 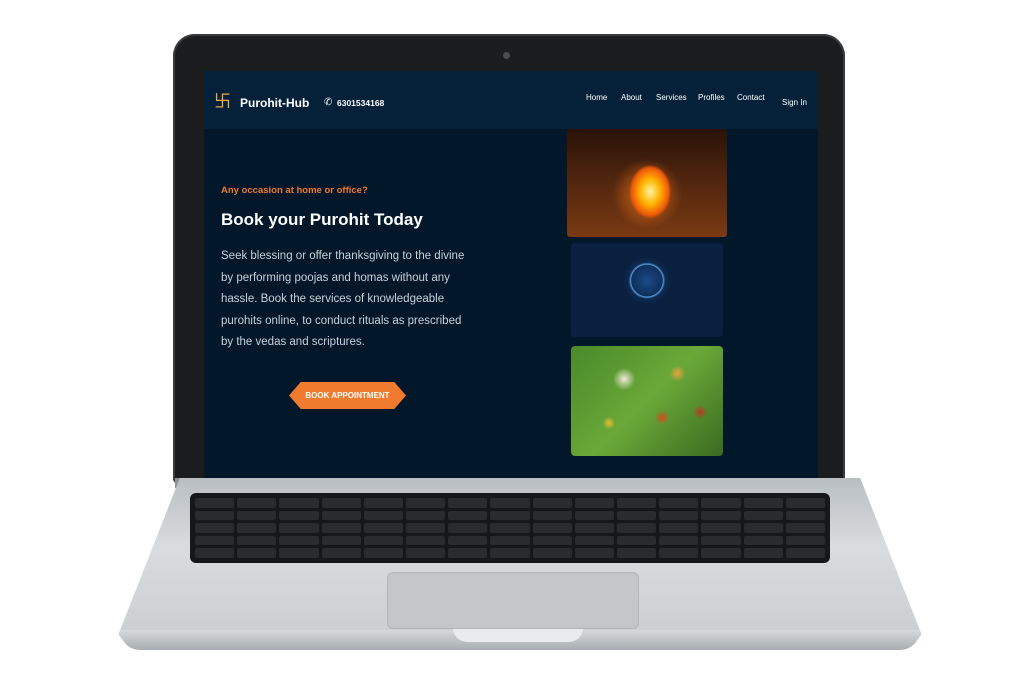 What do you see at coordinates (711, 97) in the screenshot?
I see `nav-profiles: Profiles` at bounding box center [711, 97].